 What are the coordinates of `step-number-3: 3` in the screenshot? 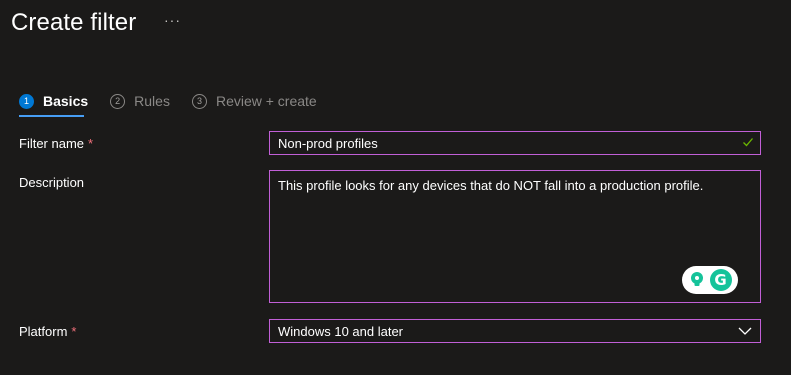 It's located at (199, 101).